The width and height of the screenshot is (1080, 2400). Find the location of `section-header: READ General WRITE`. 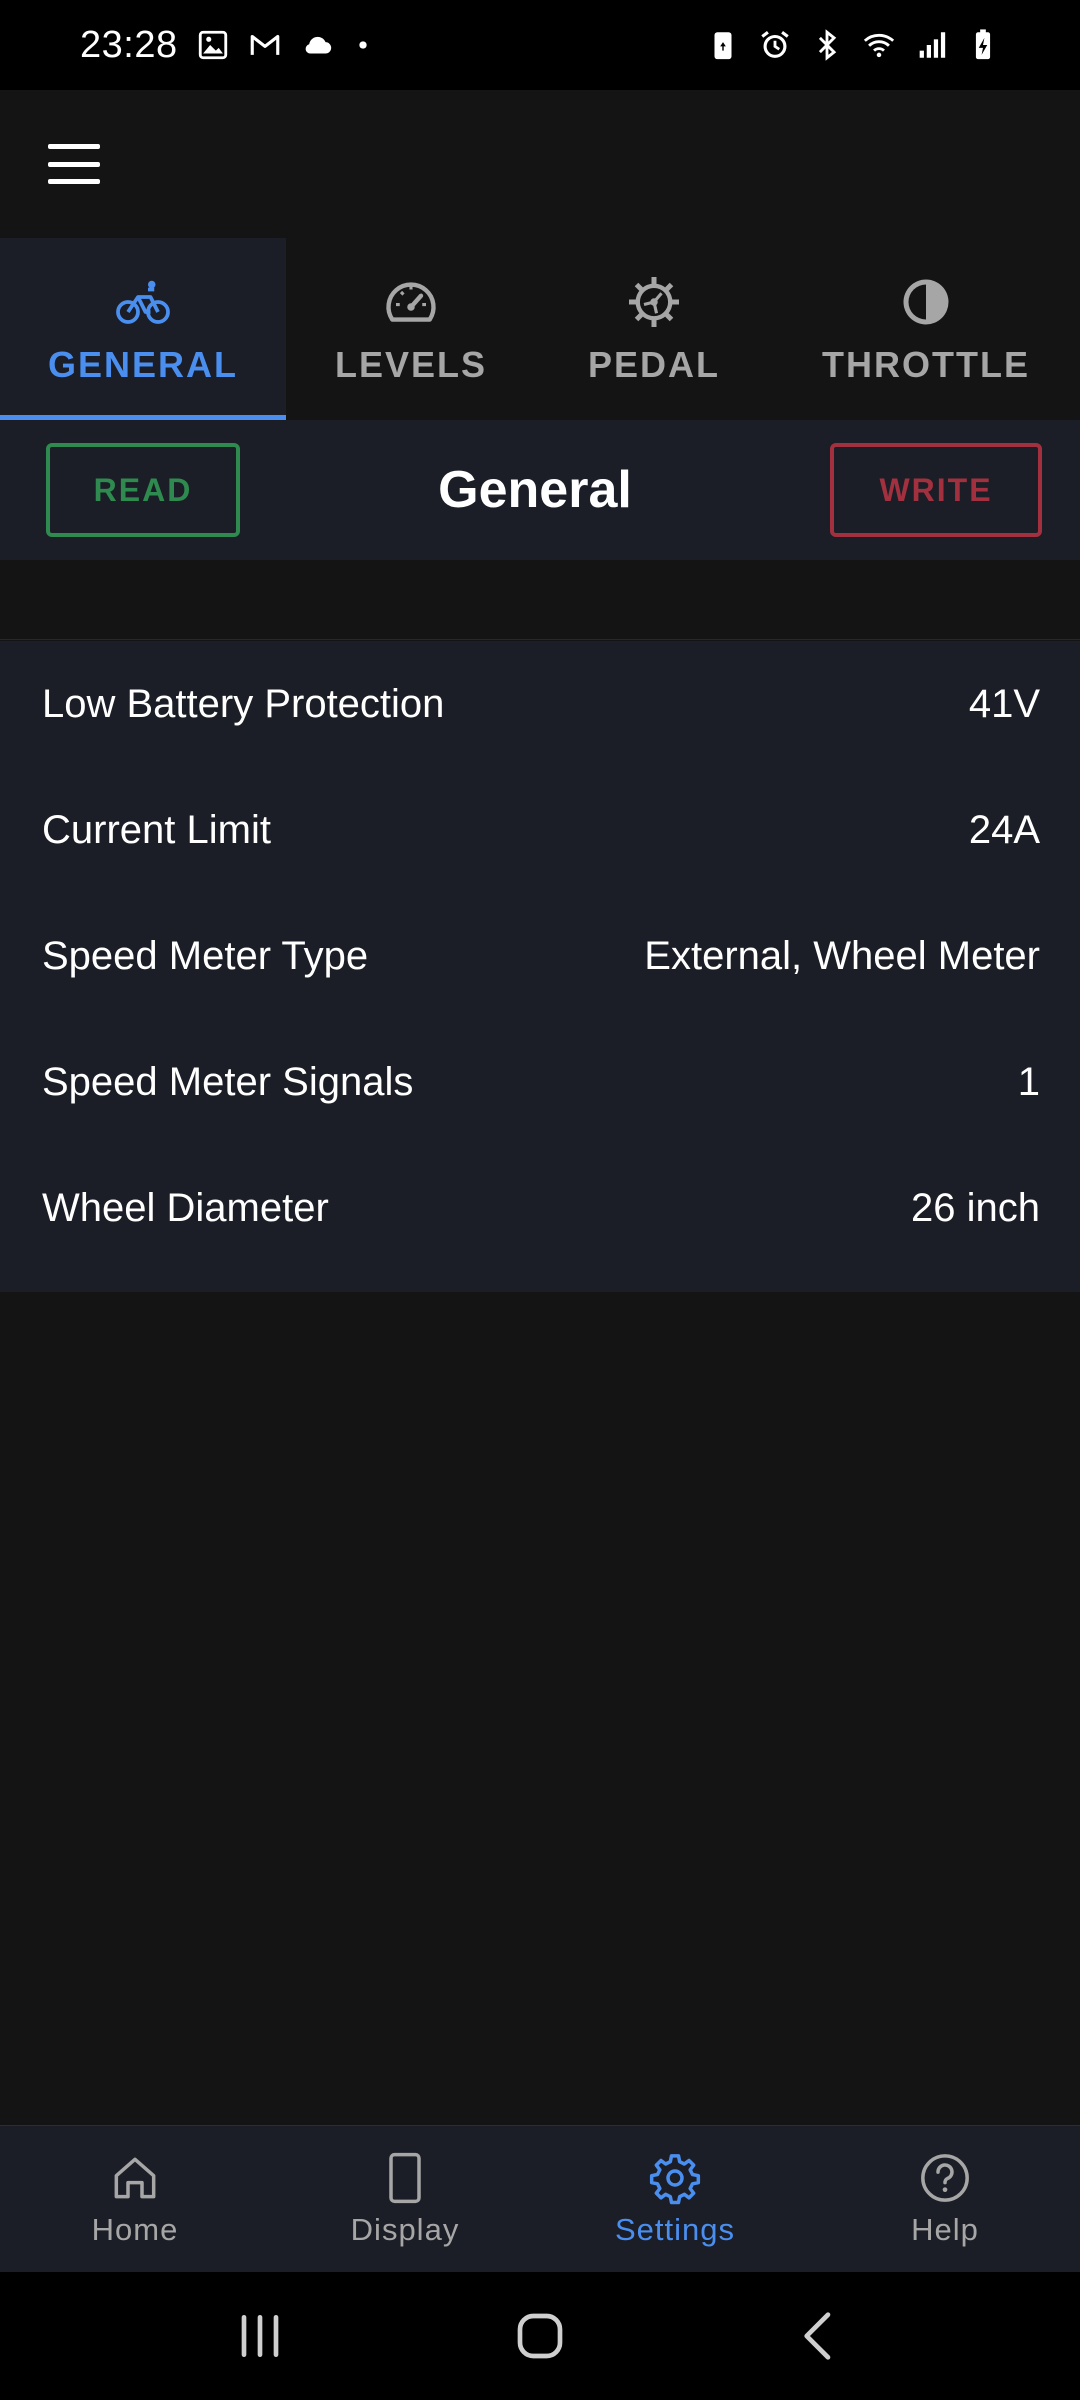

section-header: READ General WRITE is located at coordinates (540, 490).